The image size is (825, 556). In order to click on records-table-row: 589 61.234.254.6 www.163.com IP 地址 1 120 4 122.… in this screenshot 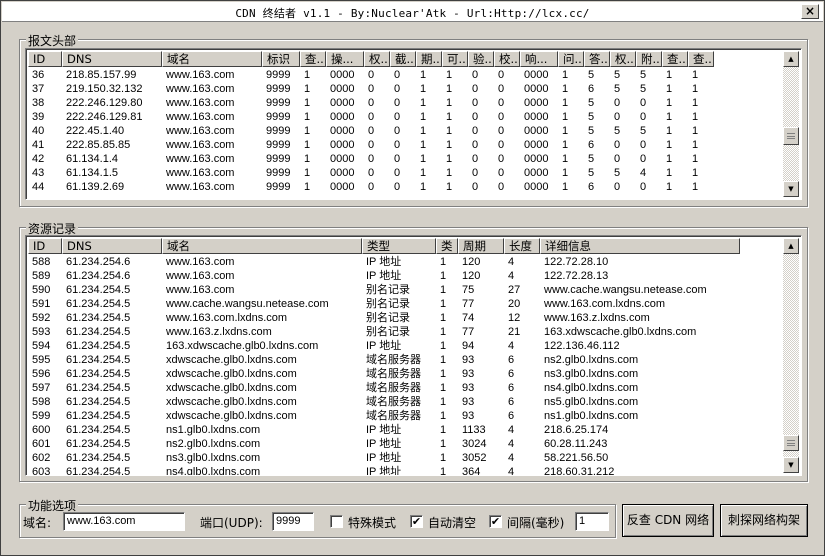, I will do `click(384, 276)`.